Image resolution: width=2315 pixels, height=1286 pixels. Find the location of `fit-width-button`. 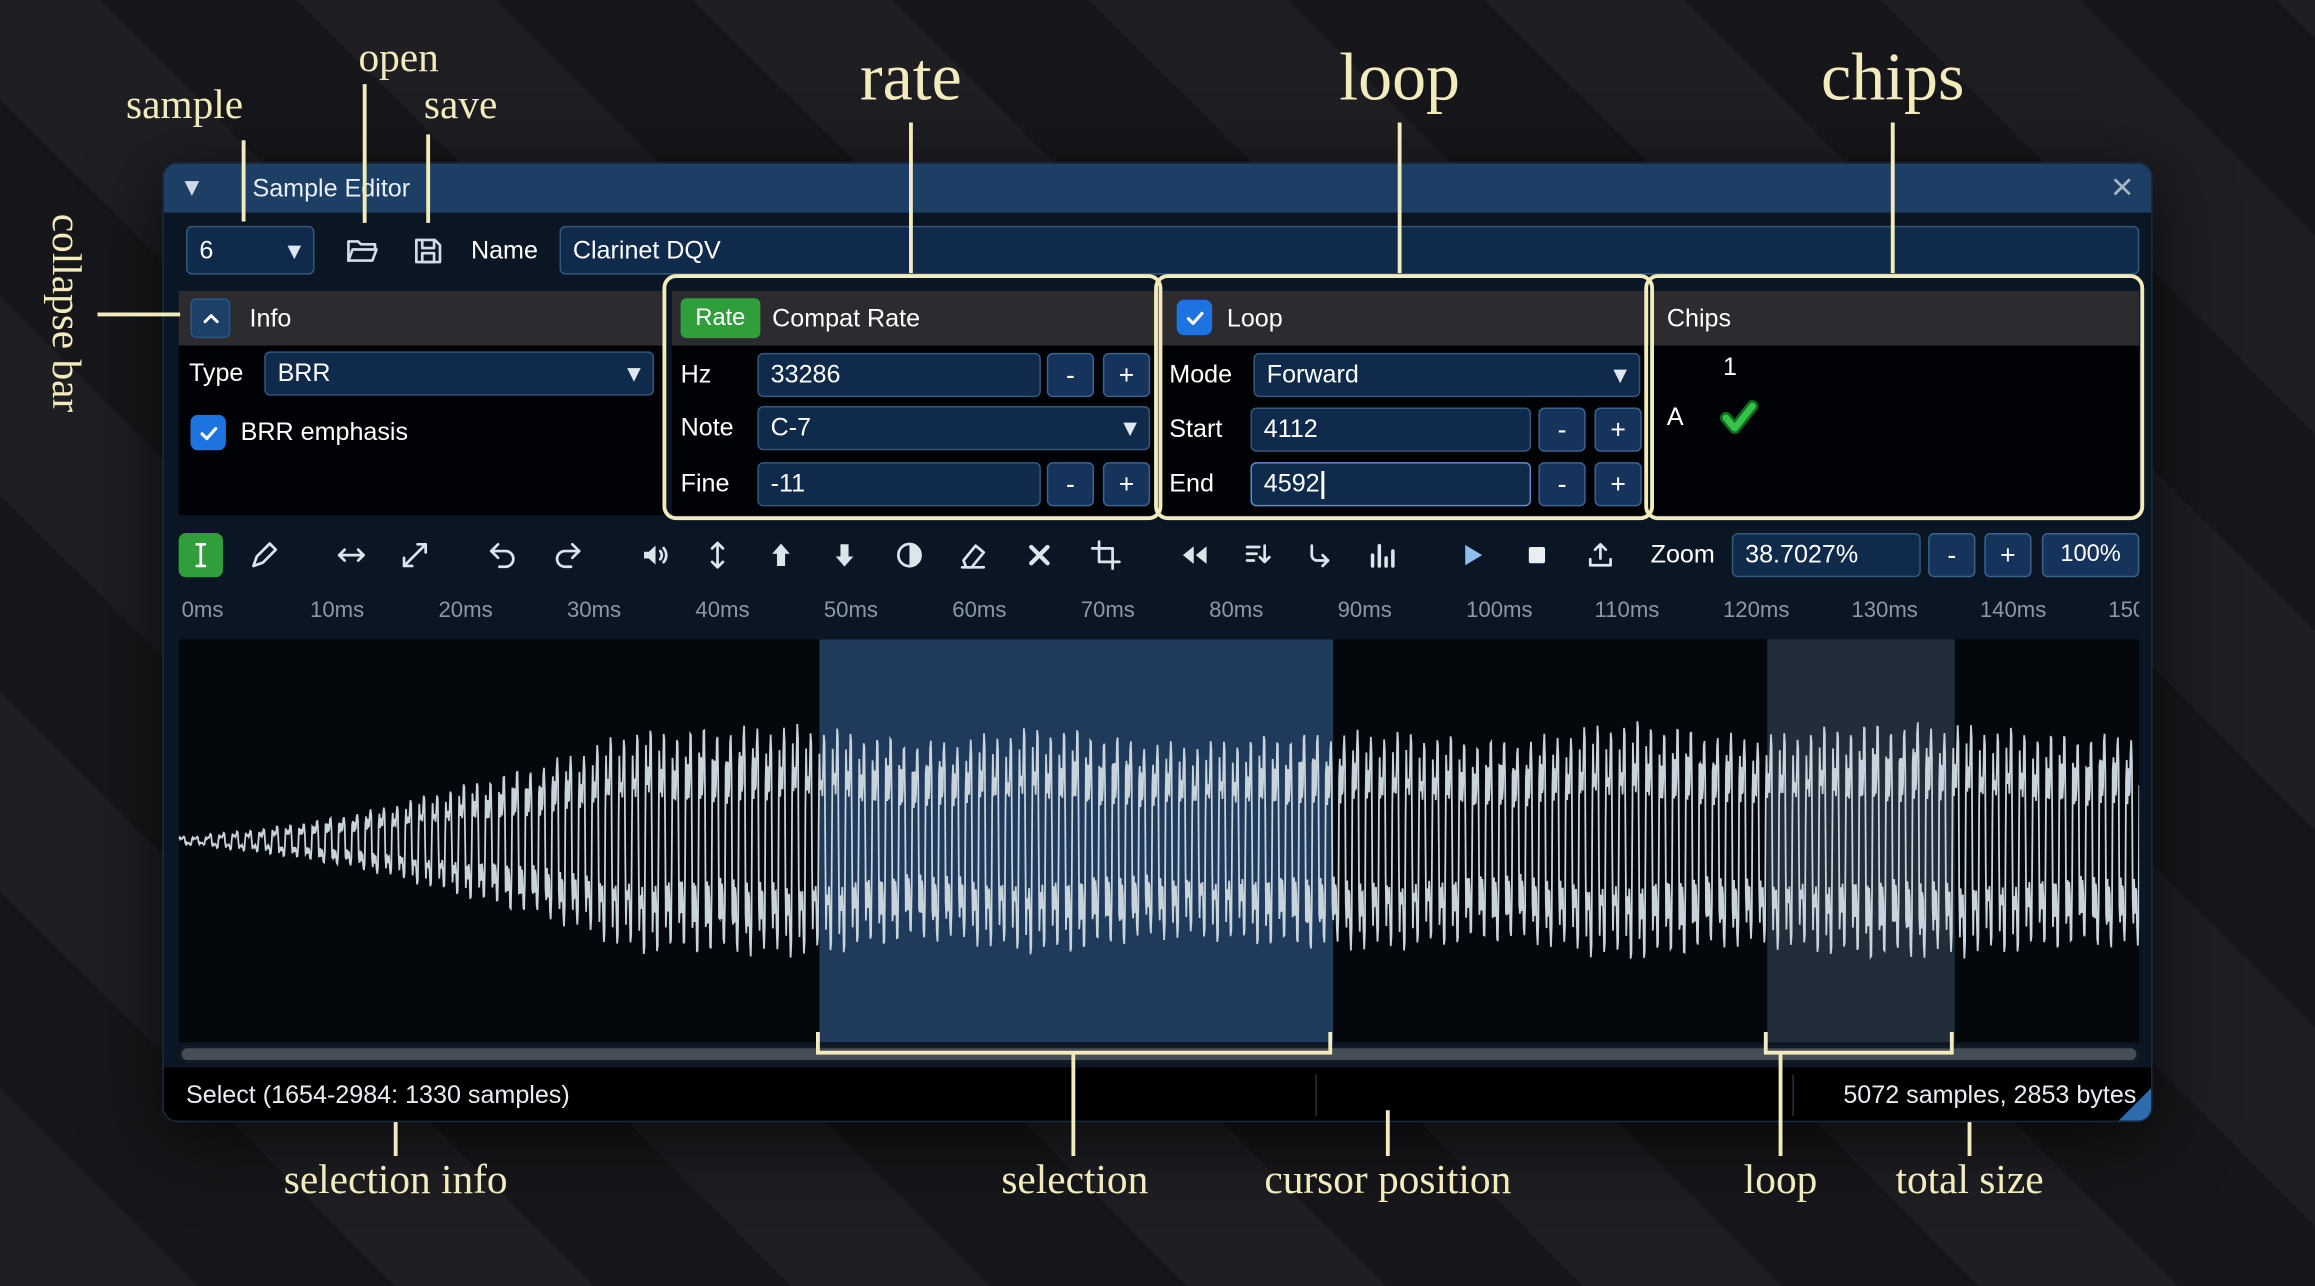

fit-width-button is located at coordinates (351, 555).